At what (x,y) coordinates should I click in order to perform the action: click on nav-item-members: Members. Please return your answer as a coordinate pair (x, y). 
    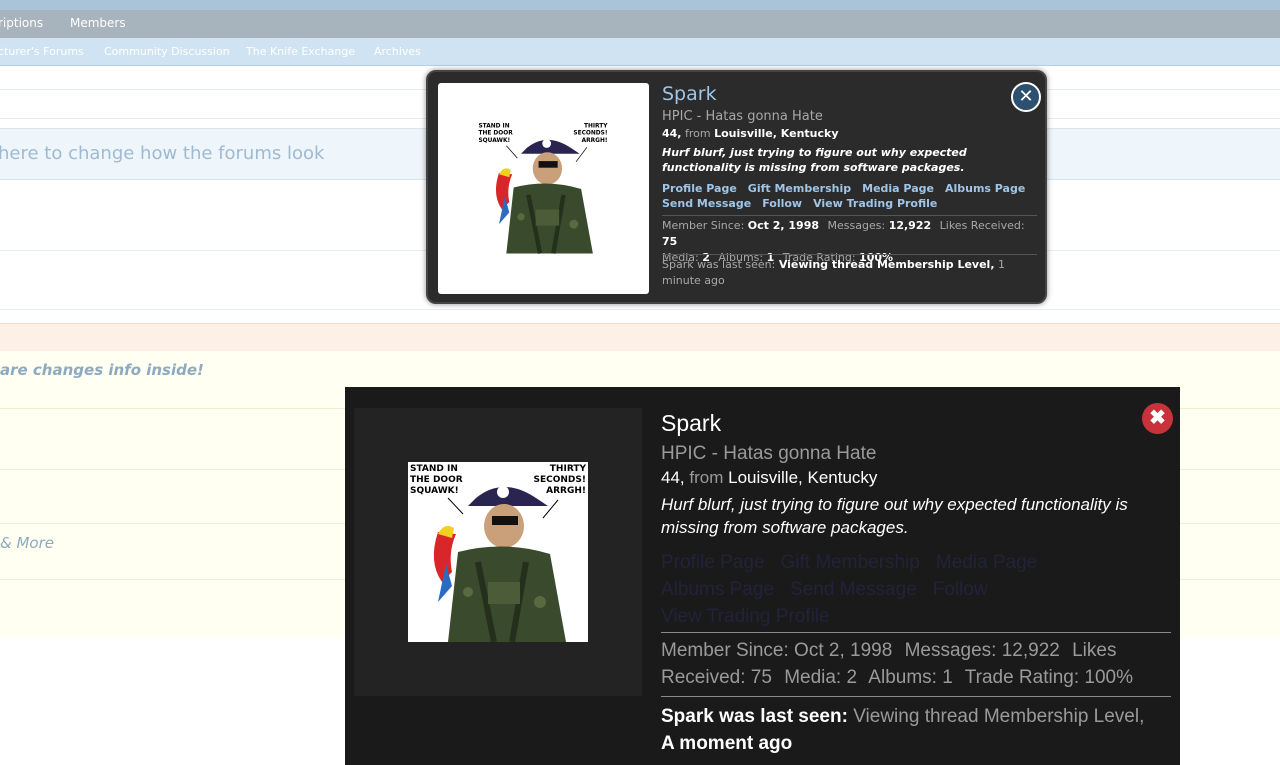
    Looking at the image, I should click on (98, 23).